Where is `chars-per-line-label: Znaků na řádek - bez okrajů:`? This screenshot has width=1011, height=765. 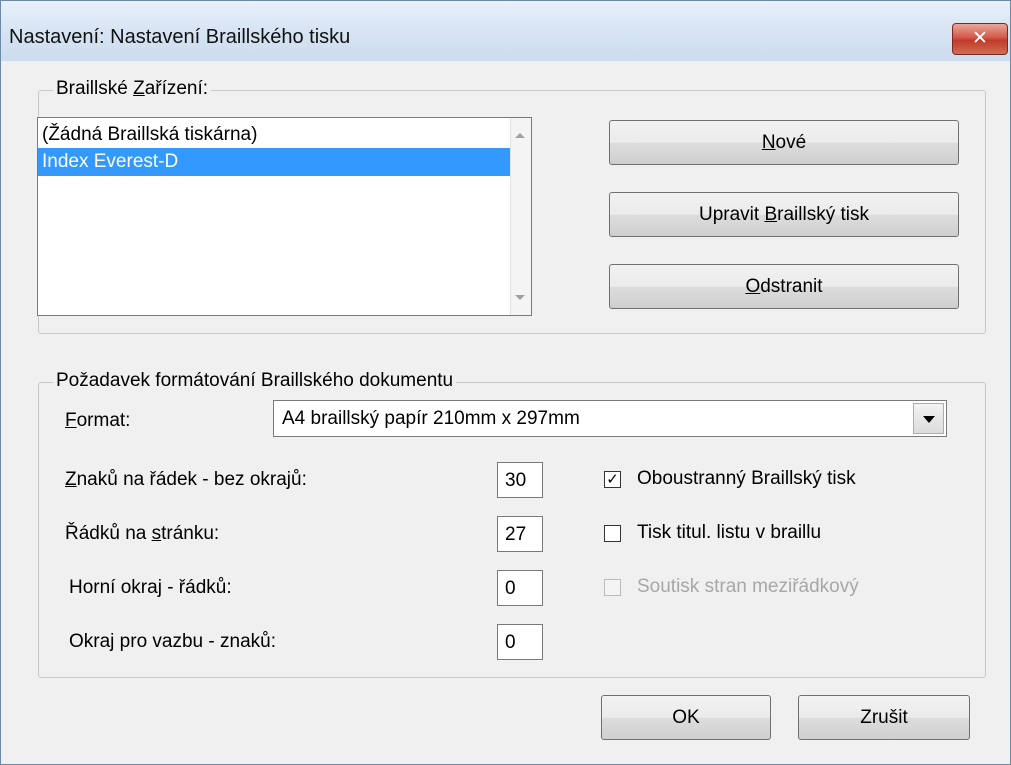 chars-per-line-label: Znaků na řádek - bez okrajů: is located at coordinates (186, 479).